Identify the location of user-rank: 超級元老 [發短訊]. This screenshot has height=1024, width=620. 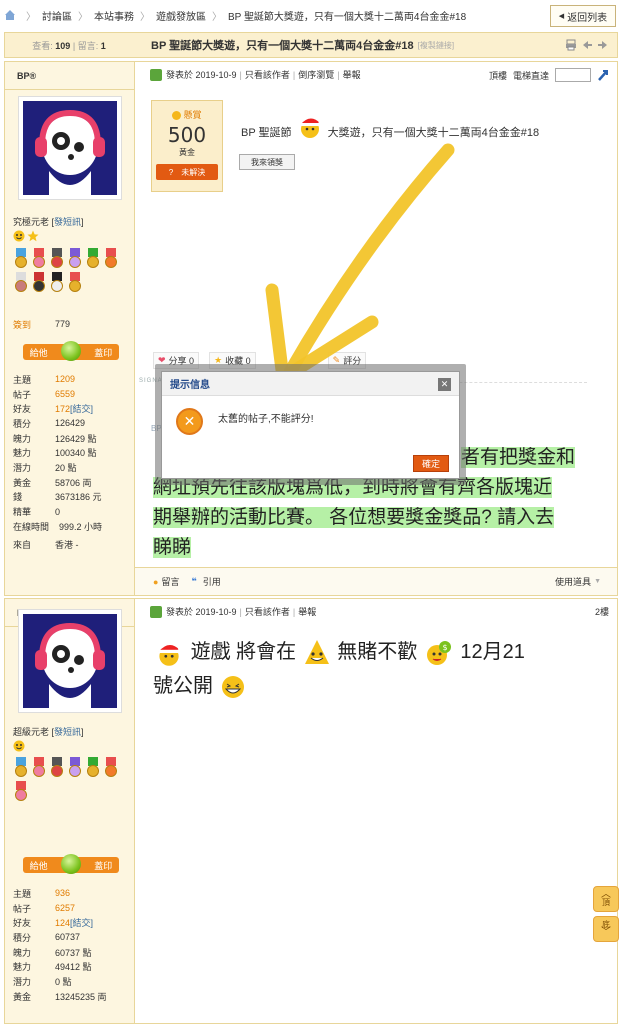
(48, 732).